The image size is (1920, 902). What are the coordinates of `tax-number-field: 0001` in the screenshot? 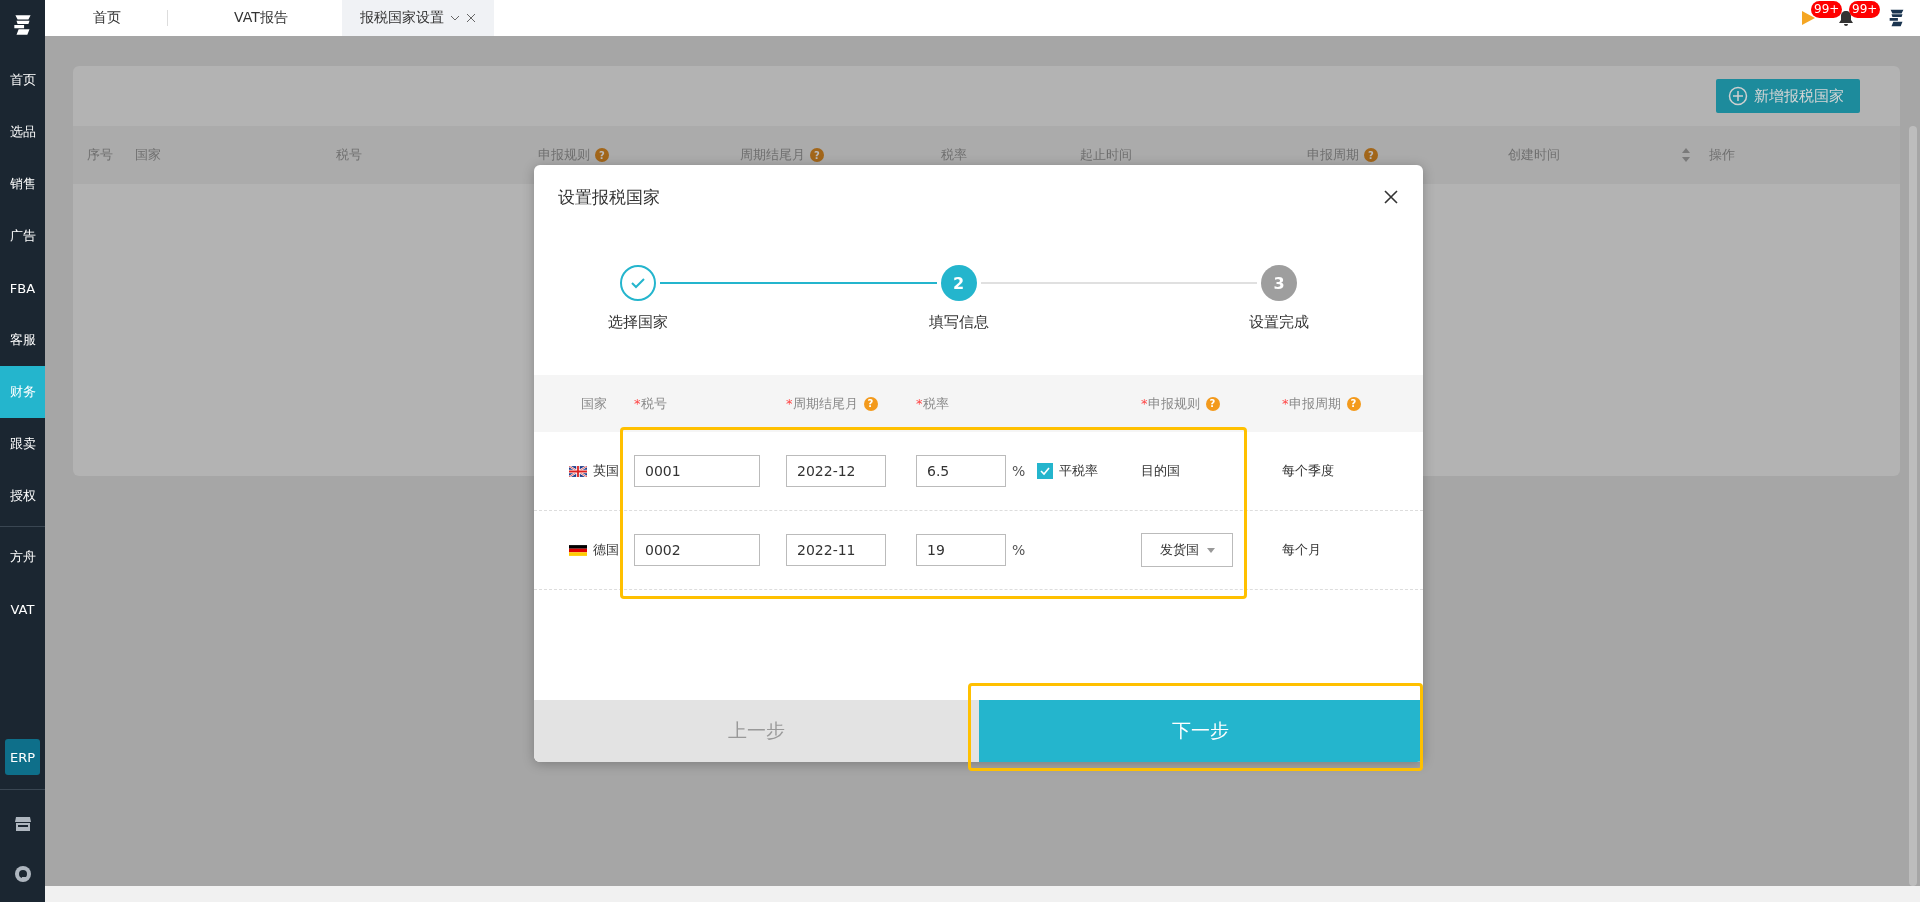 It's located at (697, 471).